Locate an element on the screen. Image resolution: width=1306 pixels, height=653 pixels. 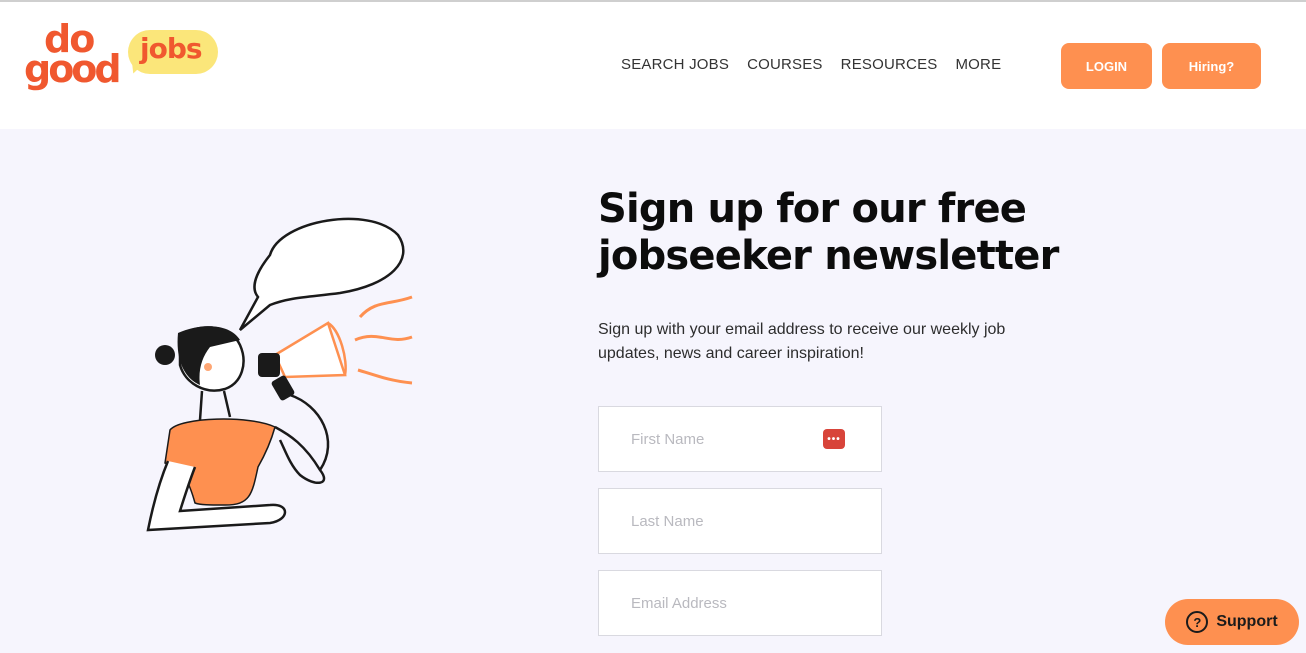
email-field is located at coordinates (740, 603).